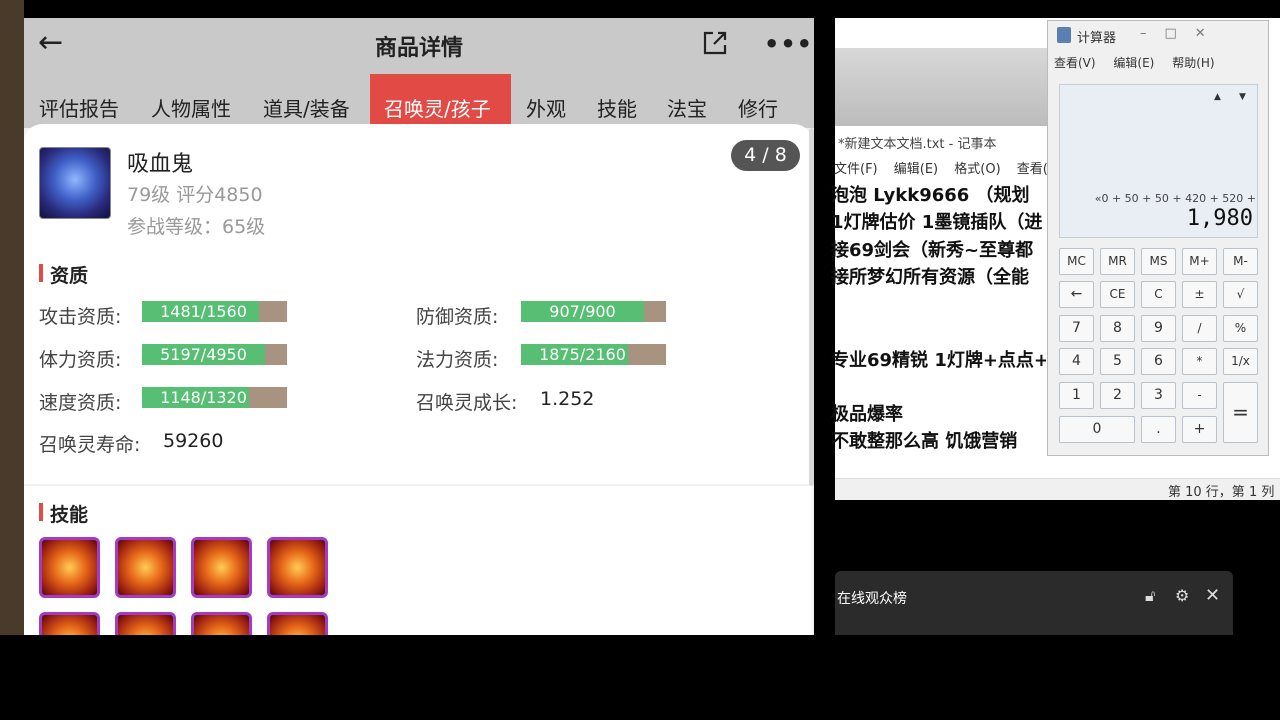 This screenshot has width=1280, height=720. What do you see at coordinates (1199, 328) in the screenshot?
I see `calc-key-divide: /` at bounding box center [1199, 328].